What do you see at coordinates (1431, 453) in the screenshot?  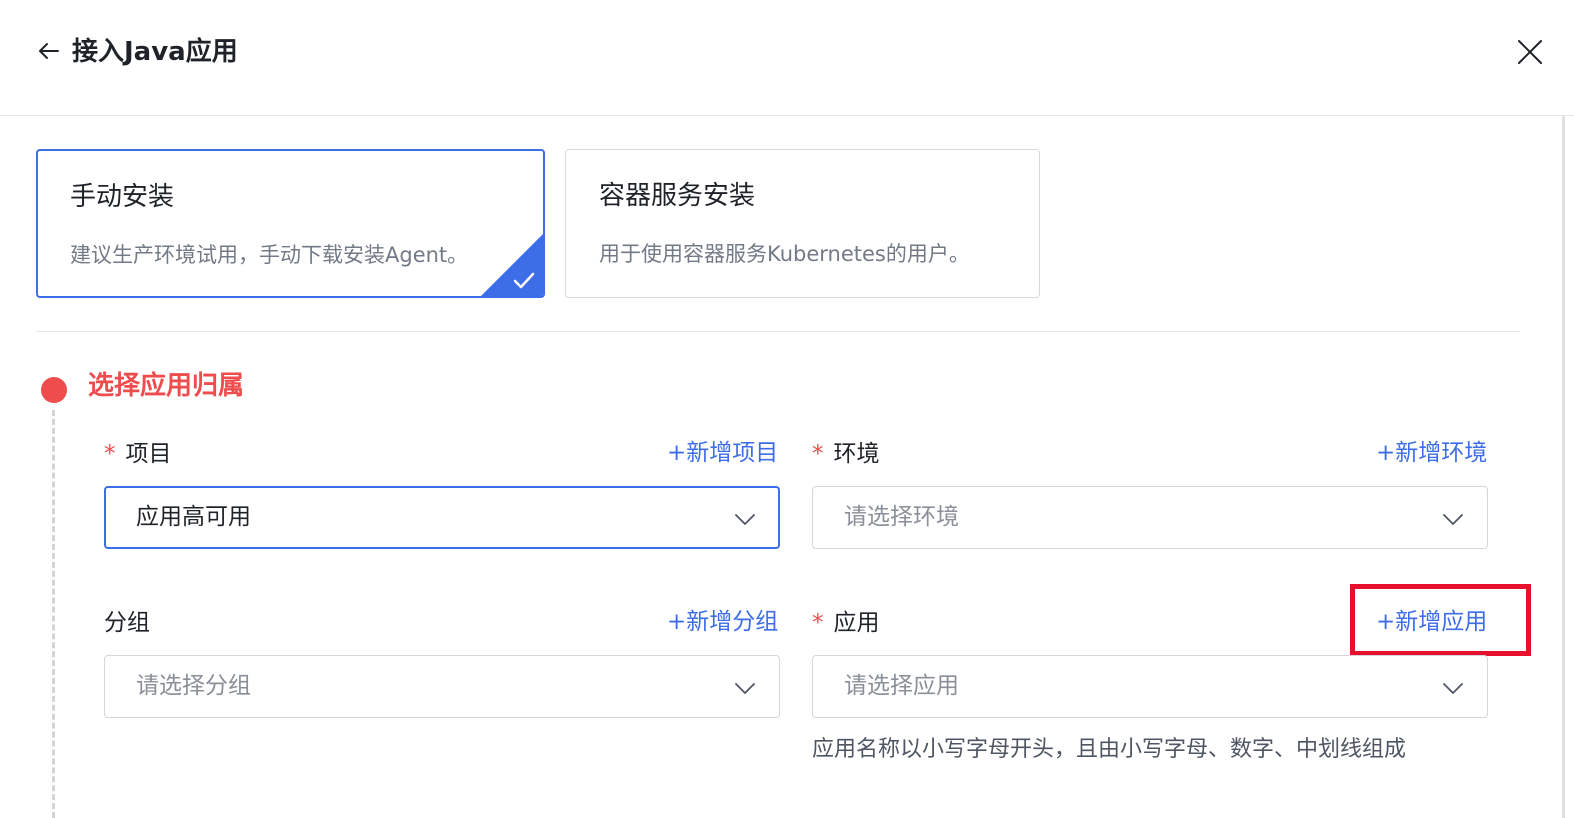 I see `add-environment-link: +新增环境` at bounding box center [1431, 453].